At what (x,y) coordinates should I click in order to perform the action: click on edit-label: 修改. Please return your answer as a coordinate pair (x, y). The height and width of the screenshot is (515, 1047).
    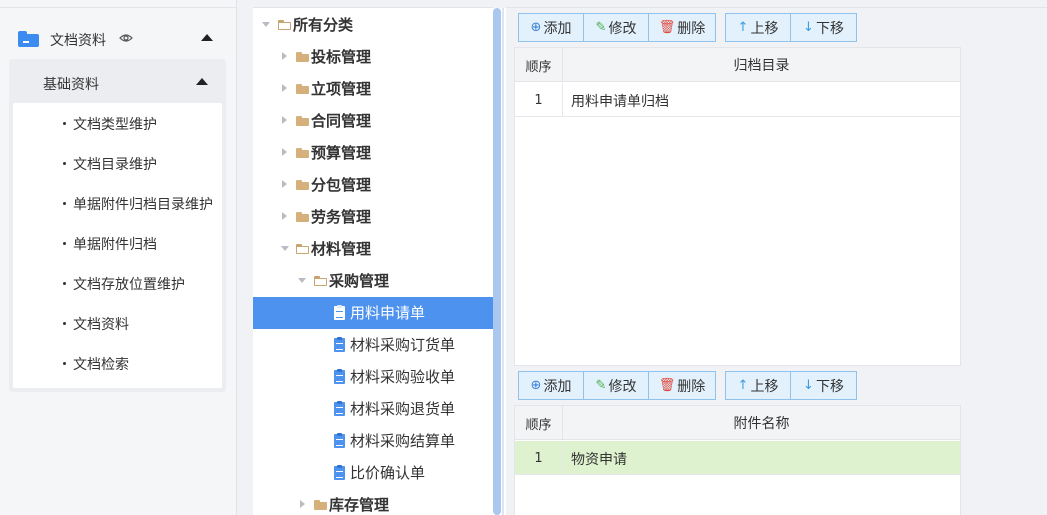
    Looking at the image, I should click on (622, 28).